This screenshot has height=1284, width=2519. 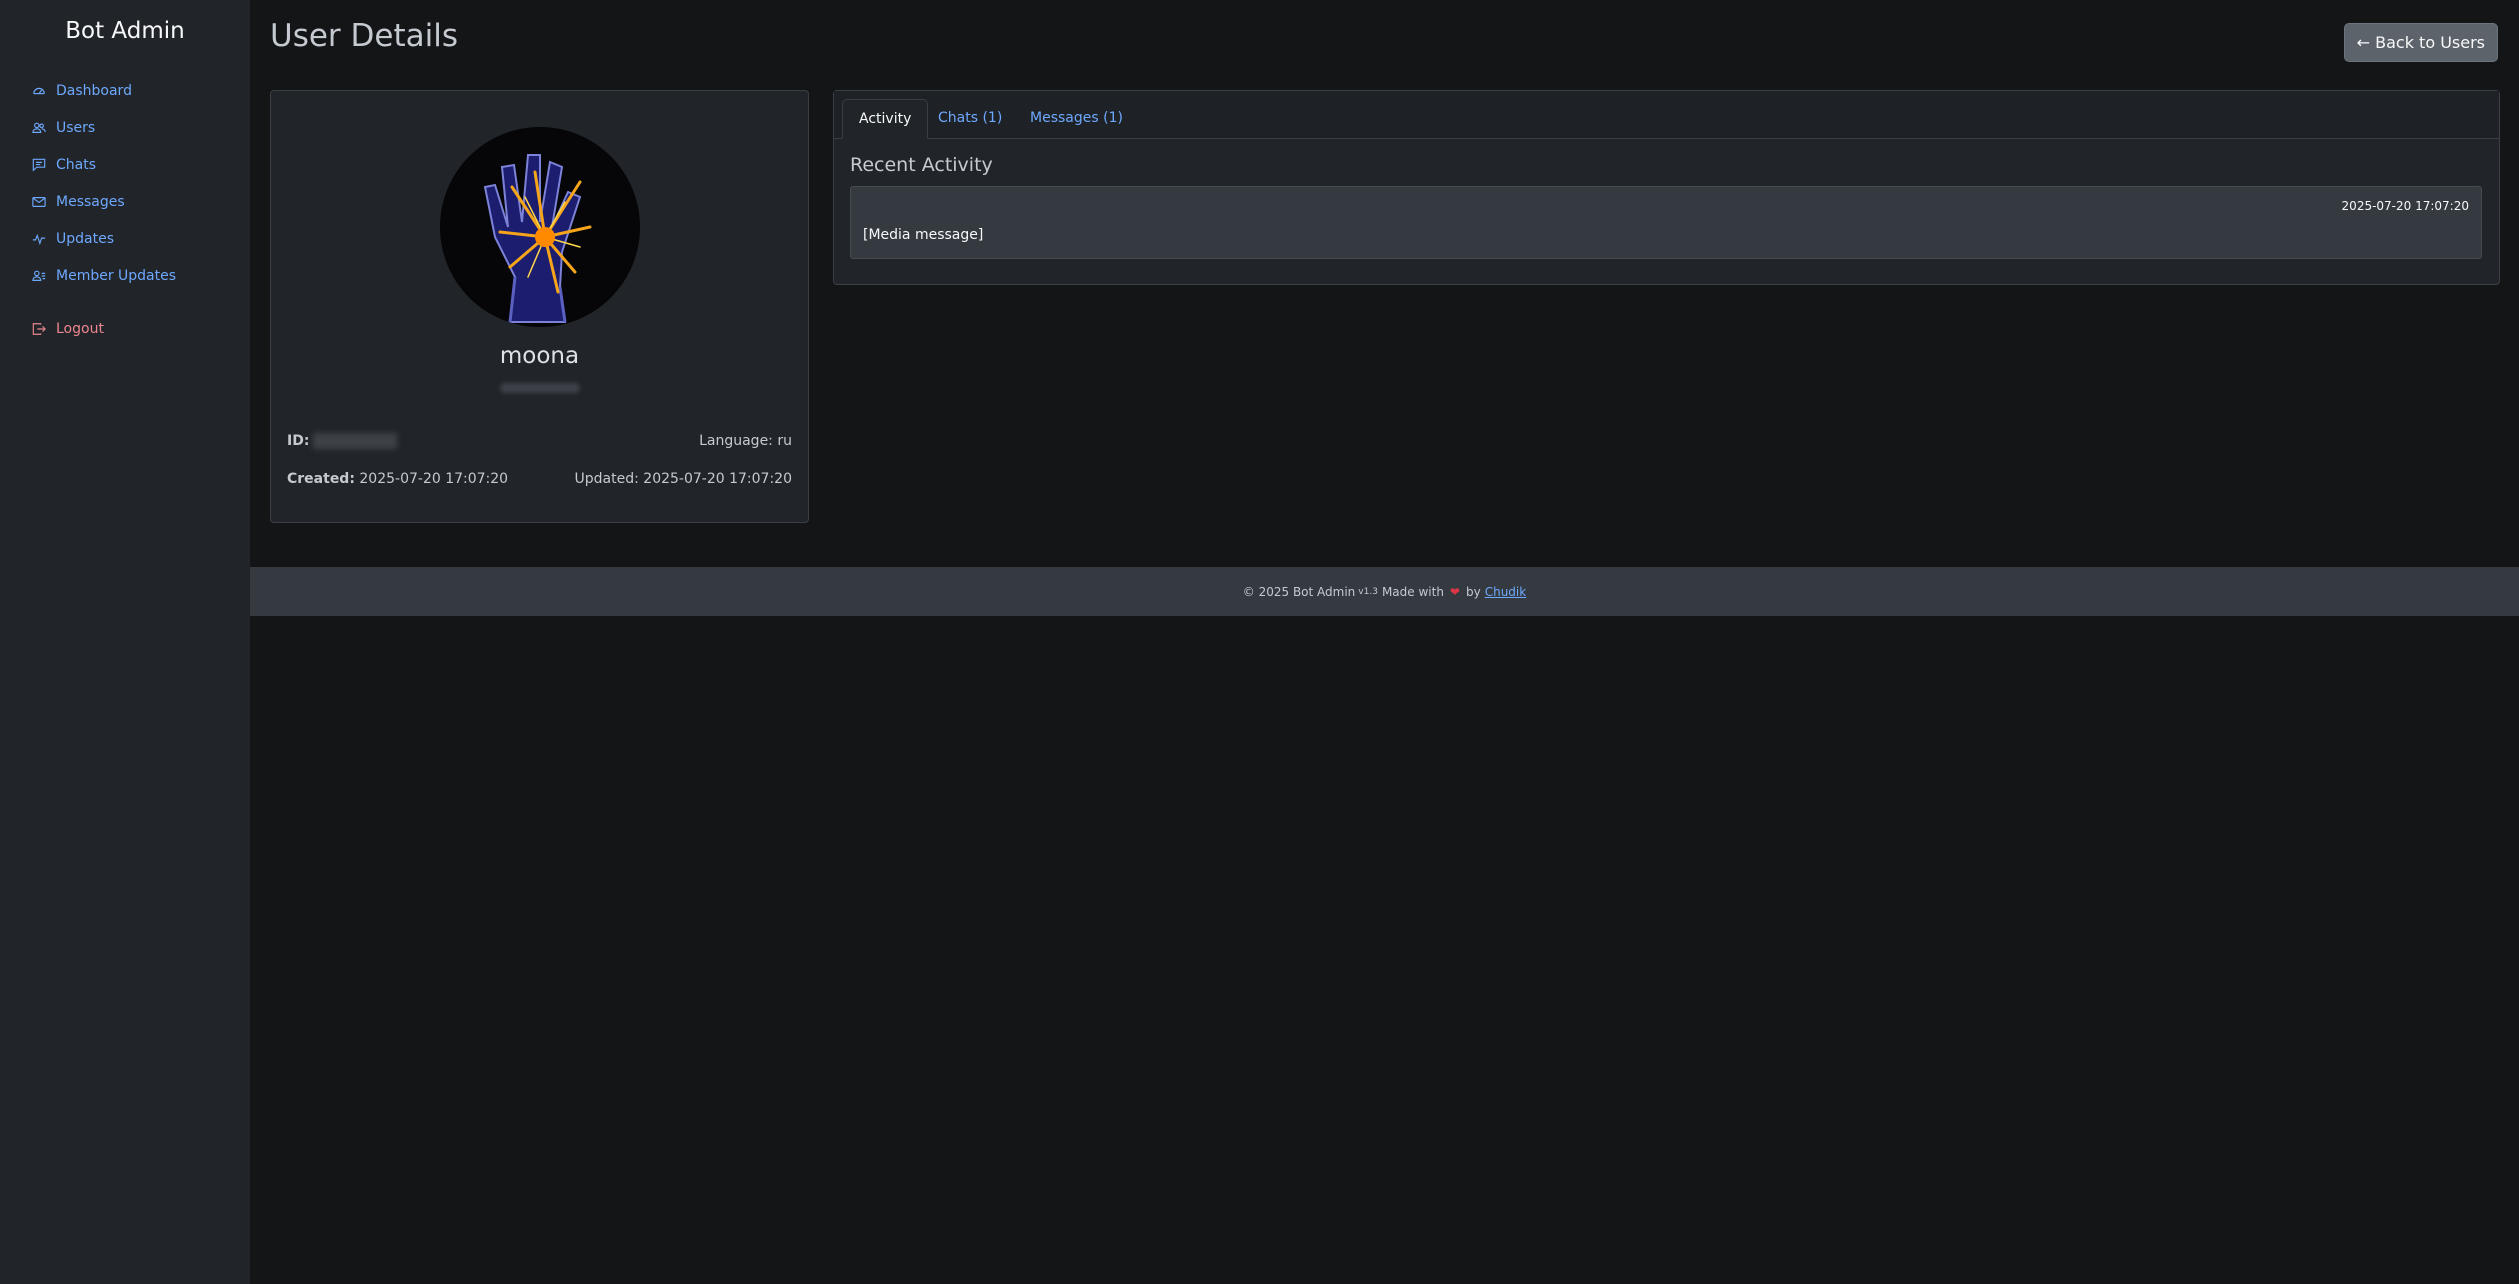 I want to click on profile-created: Created: 2025-07-20 17:07:20, so click(x=397, y=479).